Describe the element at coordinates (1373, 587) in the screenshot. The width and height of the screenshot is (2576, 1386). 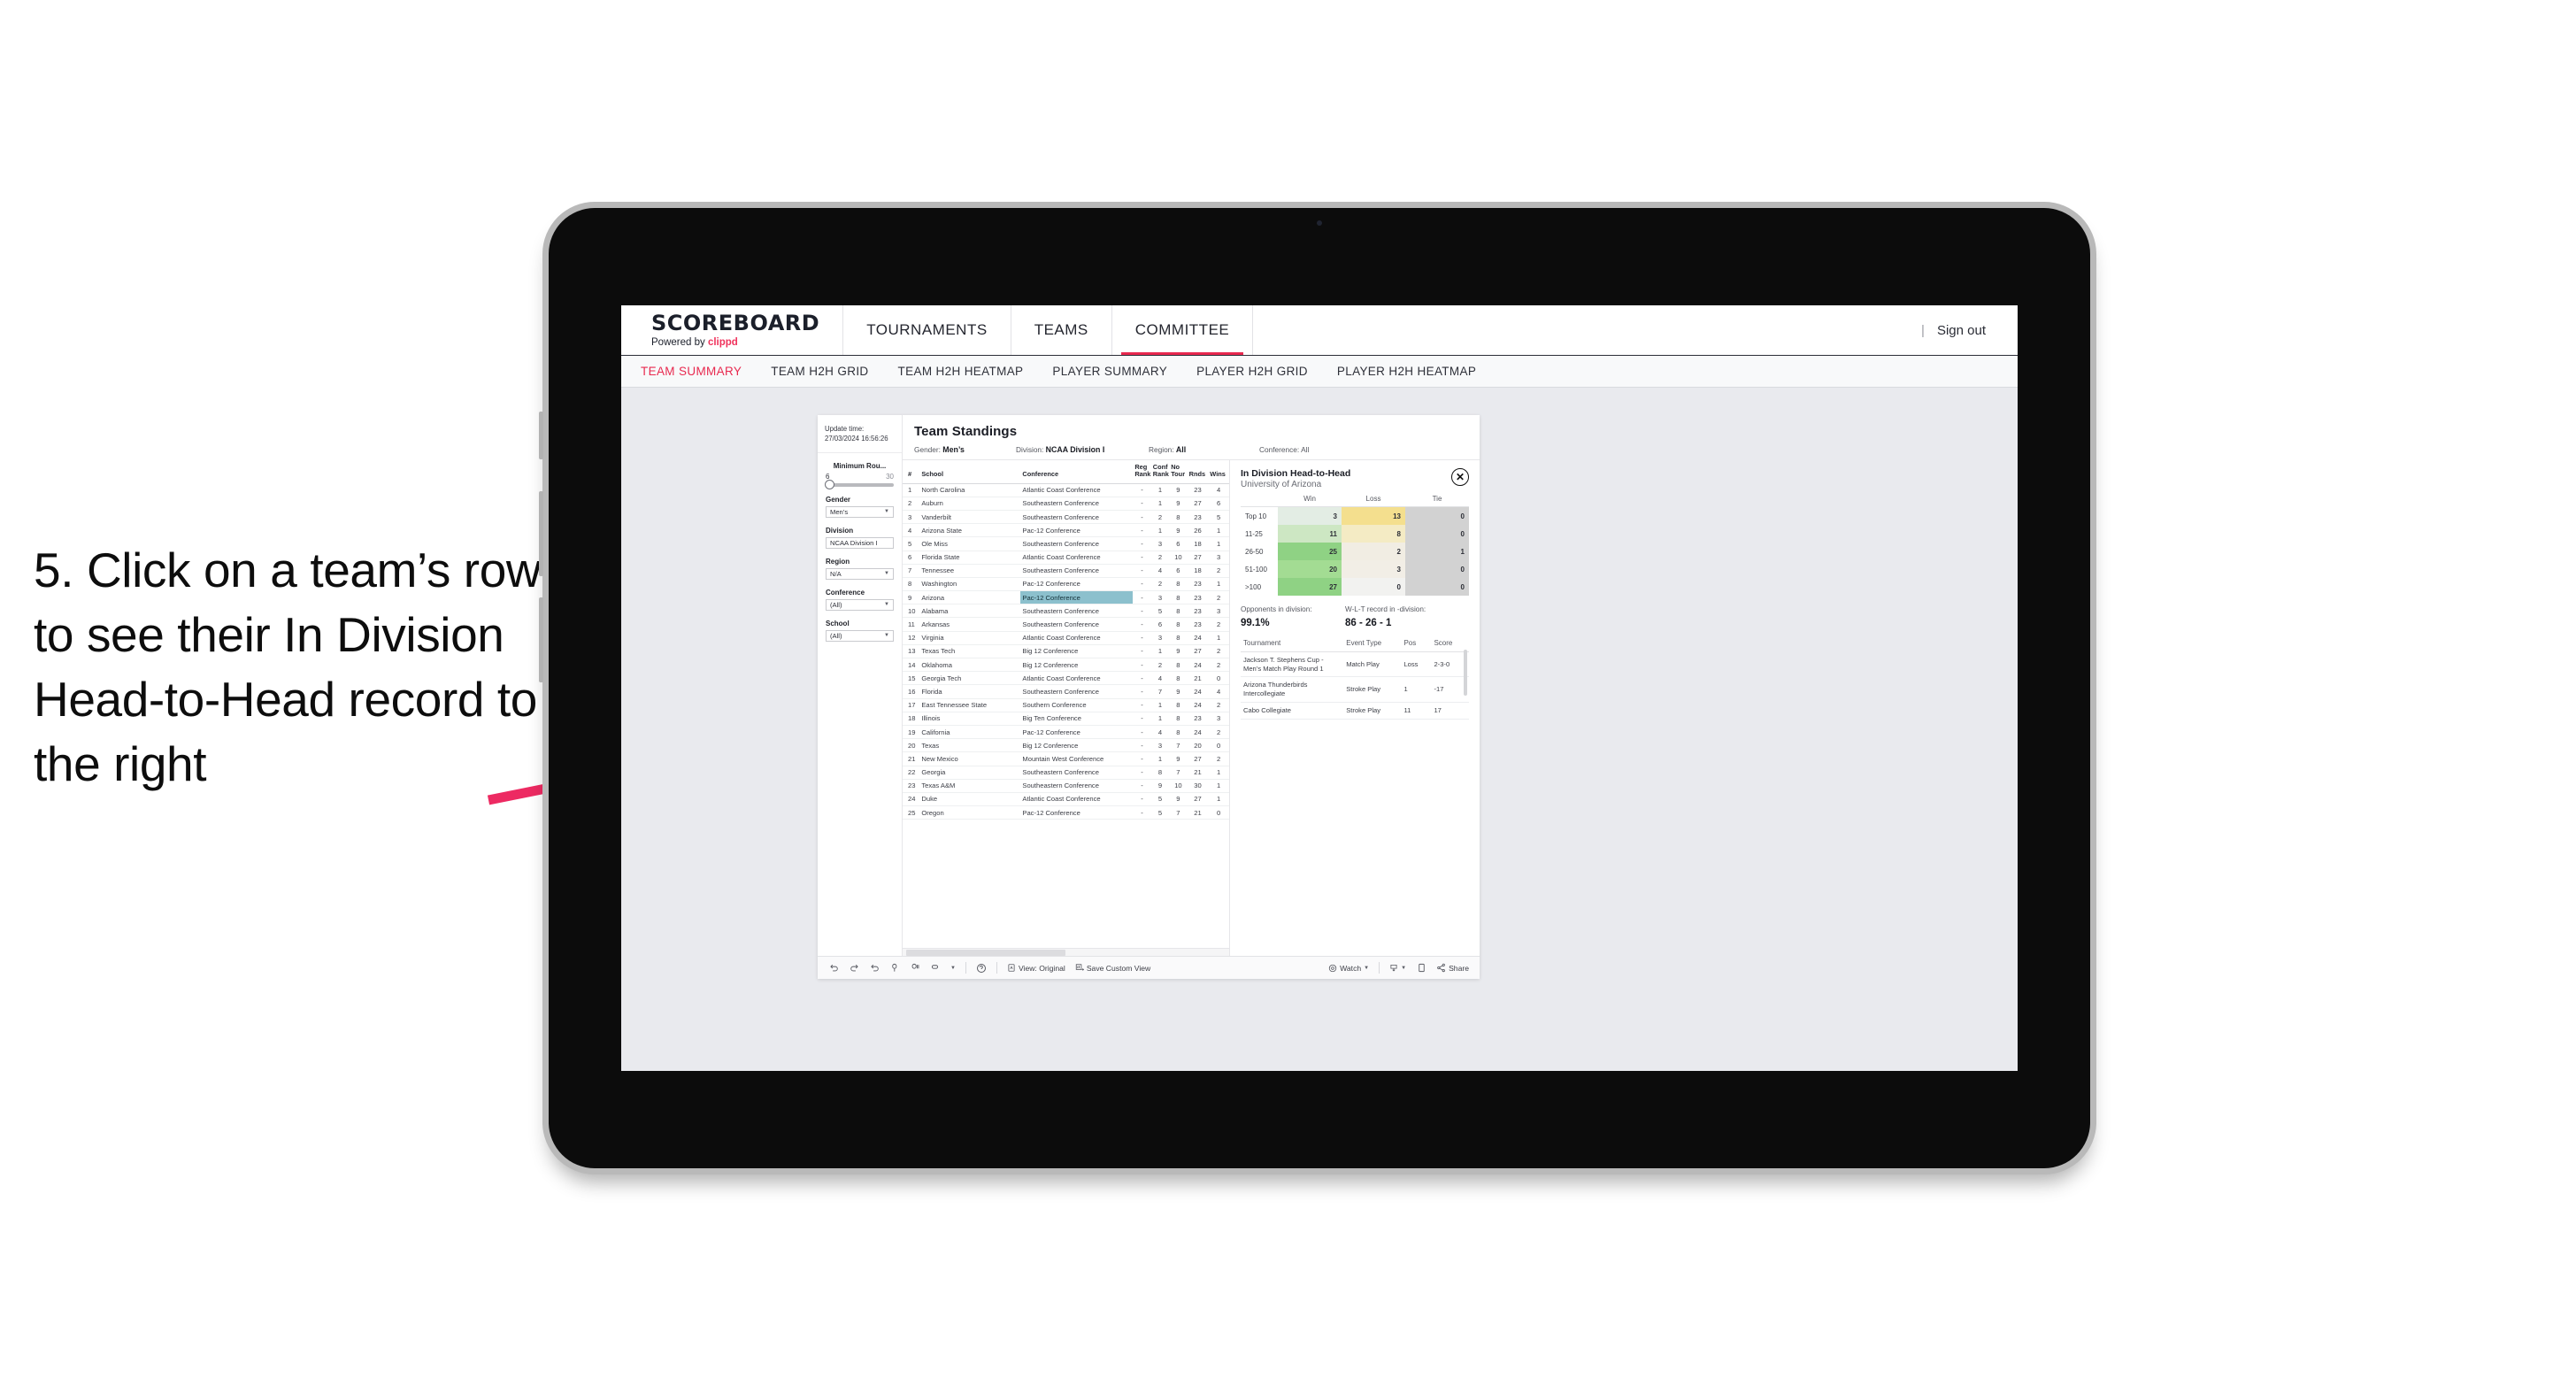
I see `heatmap-cell-loss: 0` at that location.